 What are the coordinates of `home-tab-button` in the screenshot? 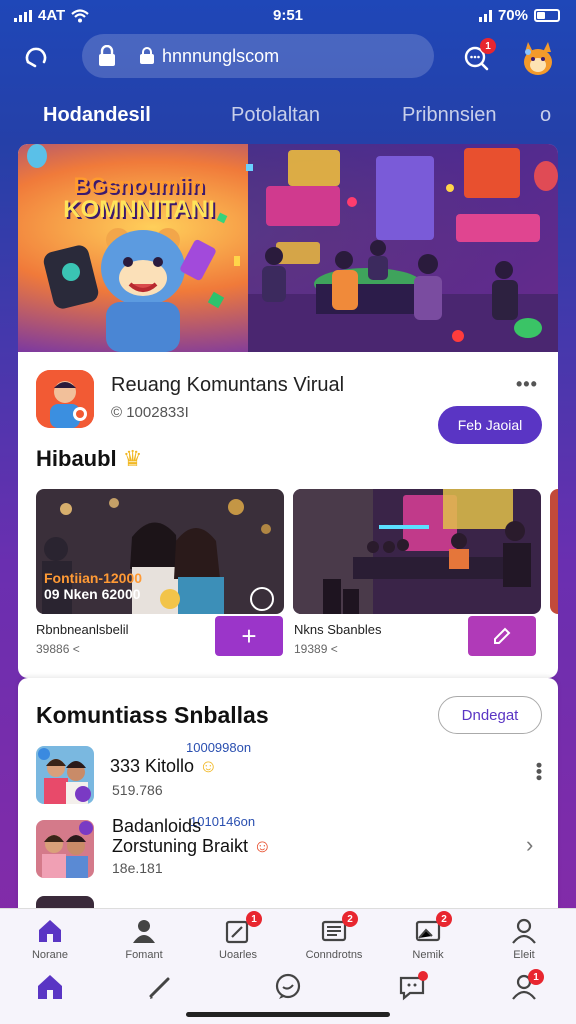 It's located at (50, 987).